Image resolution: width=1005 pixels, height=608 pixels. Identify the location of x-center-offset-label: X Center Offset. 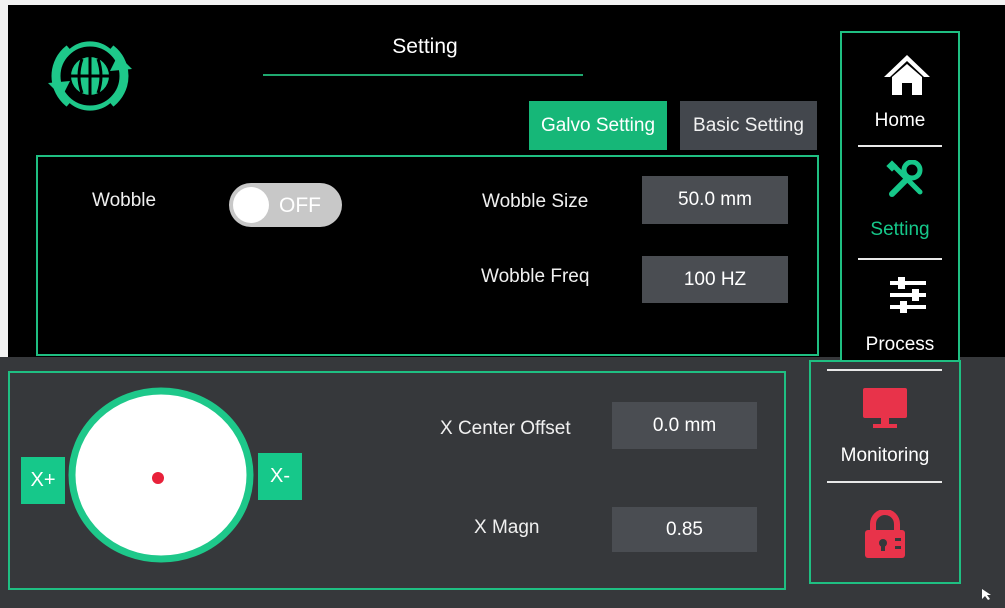
(505, 428).